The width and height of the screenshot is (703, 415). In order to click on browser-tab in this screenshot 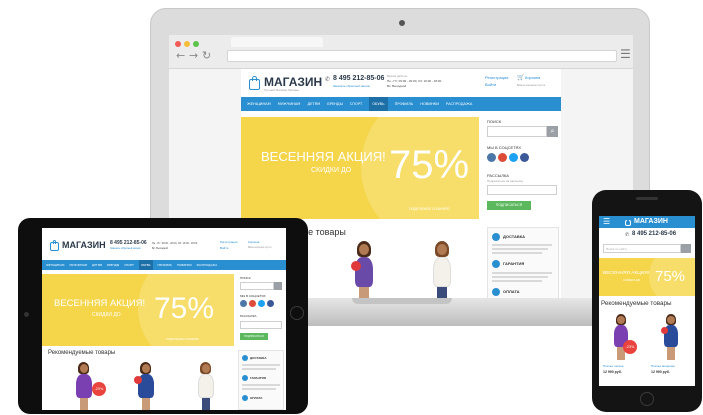, I will do `click(277, 42)`.